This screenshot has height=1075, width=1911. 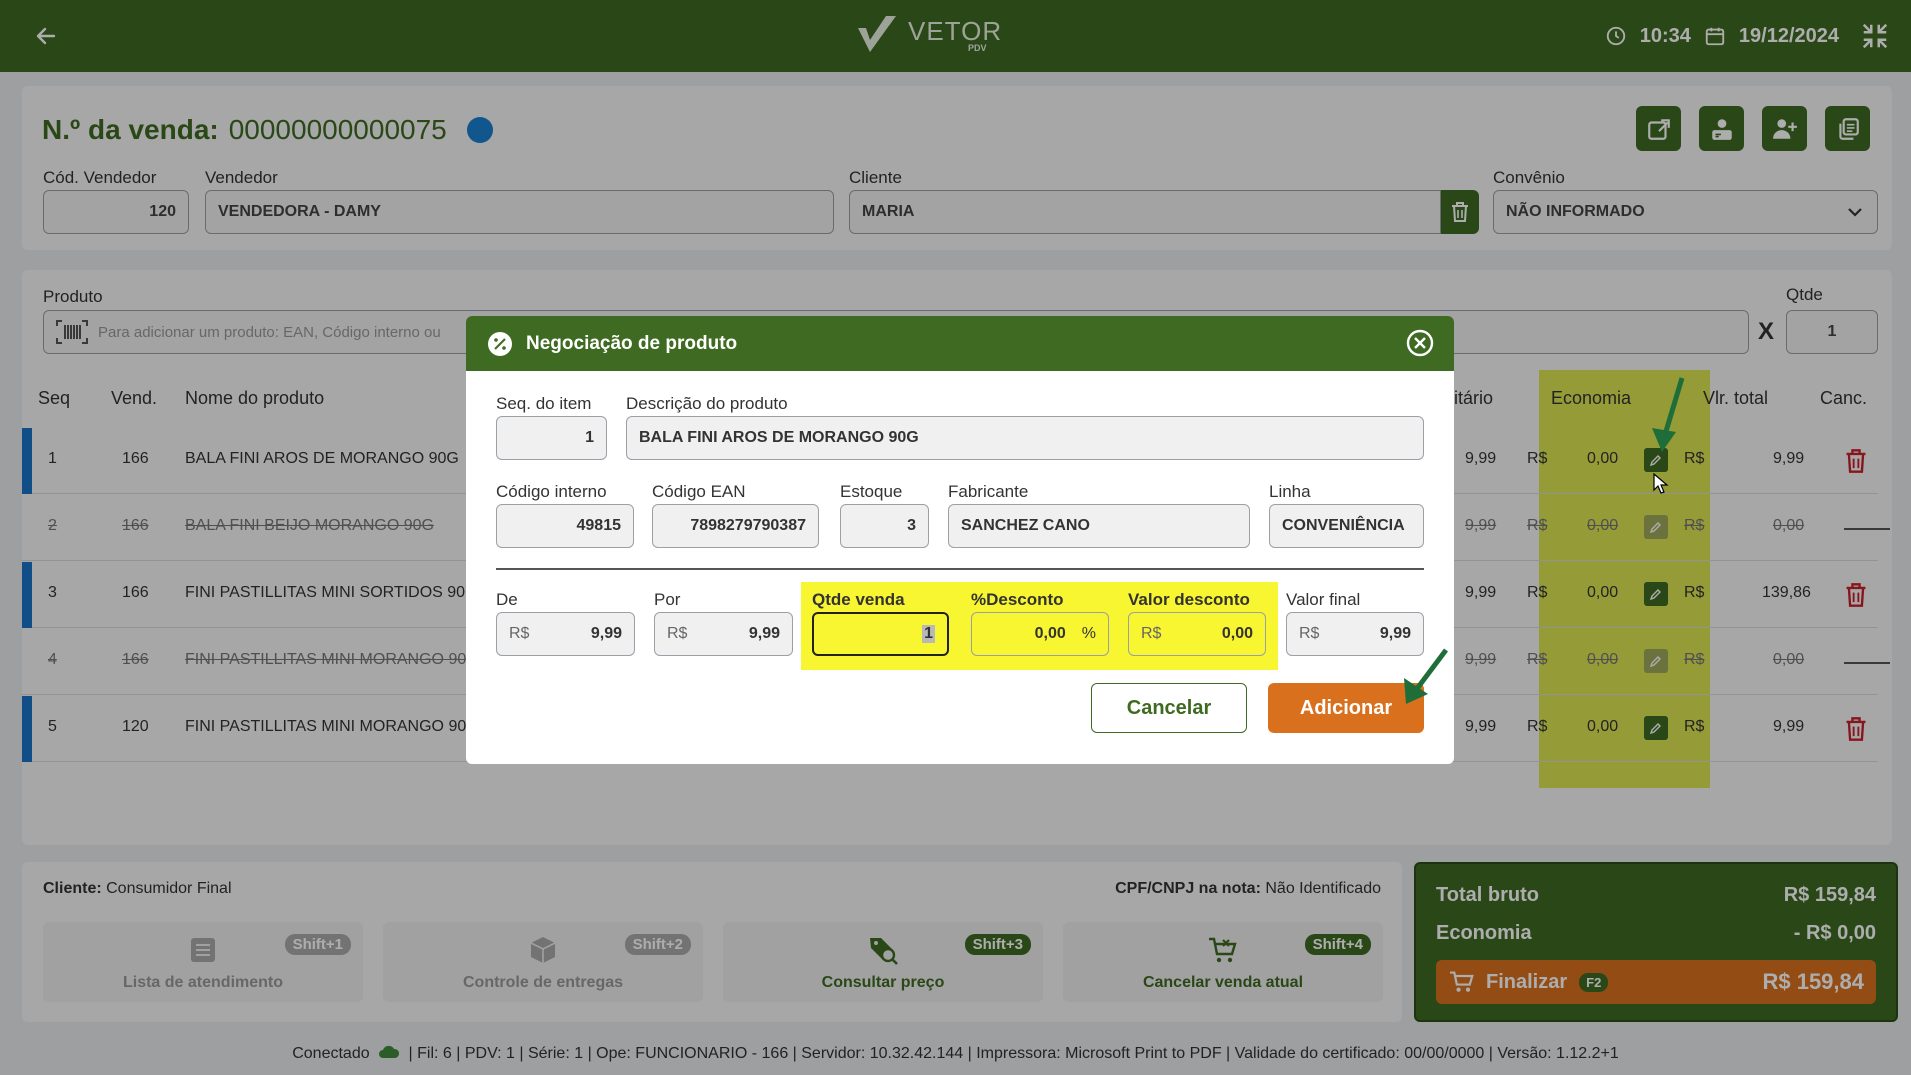 I want to click on descricao-input: BALA FINI AROS DE MORANGO 90G, so click(x=1025, y=438).